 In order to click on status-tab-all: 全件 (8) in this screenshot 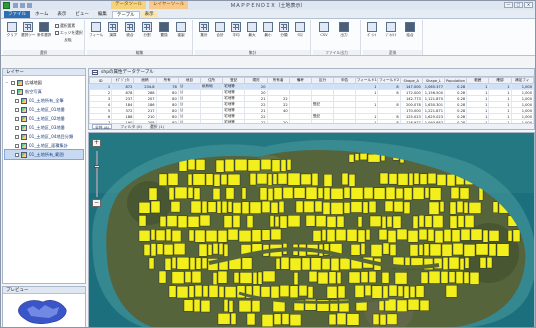, I will do `click(102, 126)`.